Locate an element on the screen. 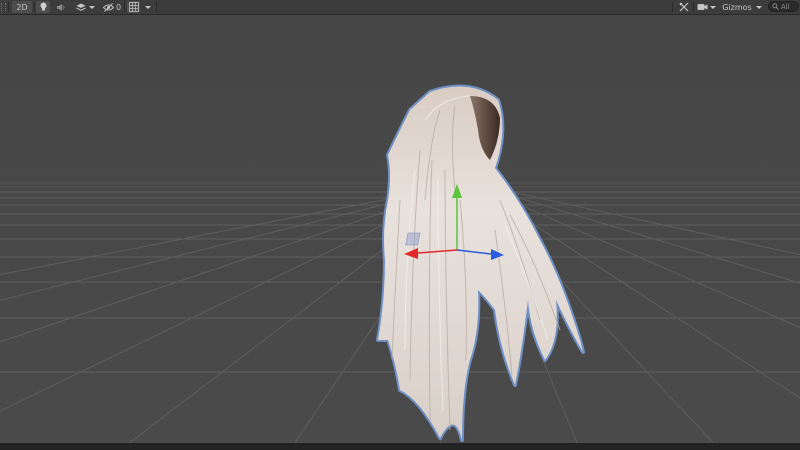 The width and height of the screenshot is (800, 450). tools-toggle-button is located at coordinates (684, 7).